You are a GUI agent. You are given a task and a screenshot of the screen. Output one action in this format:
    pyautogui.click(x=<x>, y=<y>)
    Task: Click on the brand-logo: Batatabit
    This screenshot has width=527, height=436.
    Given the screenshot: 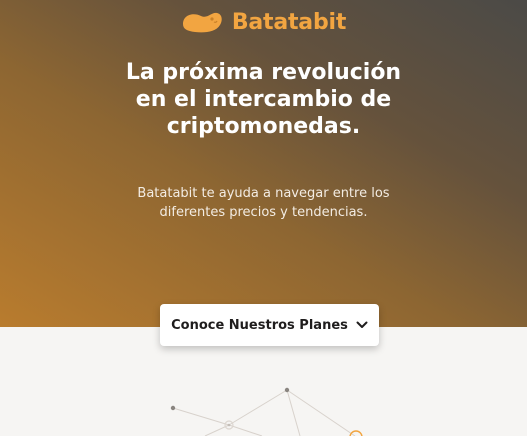 What is the action you would take?
    pyautogui.click(x=263, y=22)
    